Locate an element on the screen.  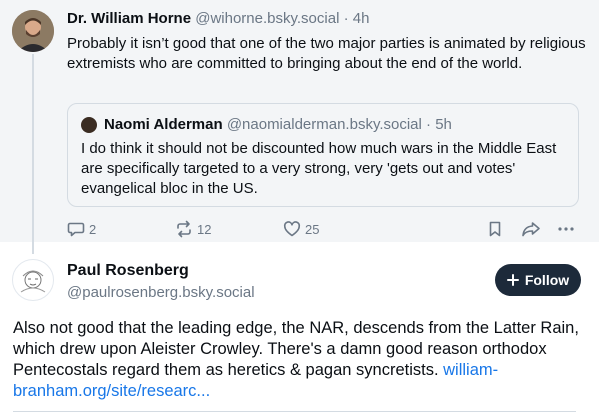
bookmark-button is located at coordinates (495, 229).